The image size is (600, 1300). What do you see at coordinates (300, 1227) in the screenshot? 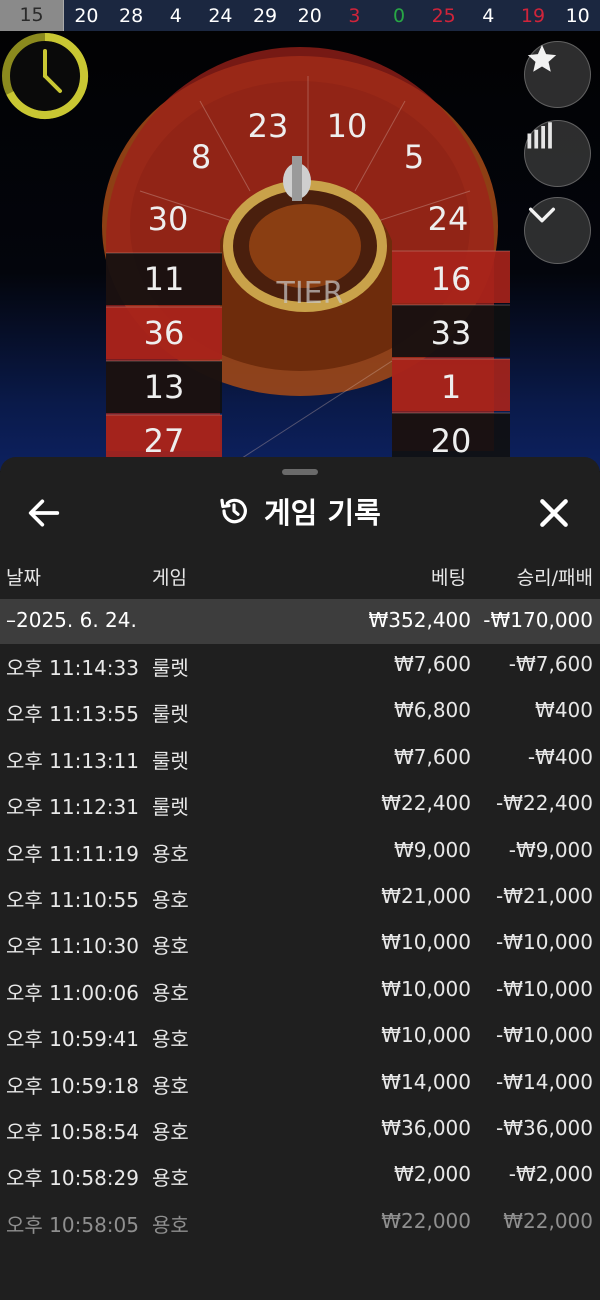
I see `history-row: 오후 10:58:05 용호 ₩22,000 ₩22,000` at bounding box center [300, 1227].